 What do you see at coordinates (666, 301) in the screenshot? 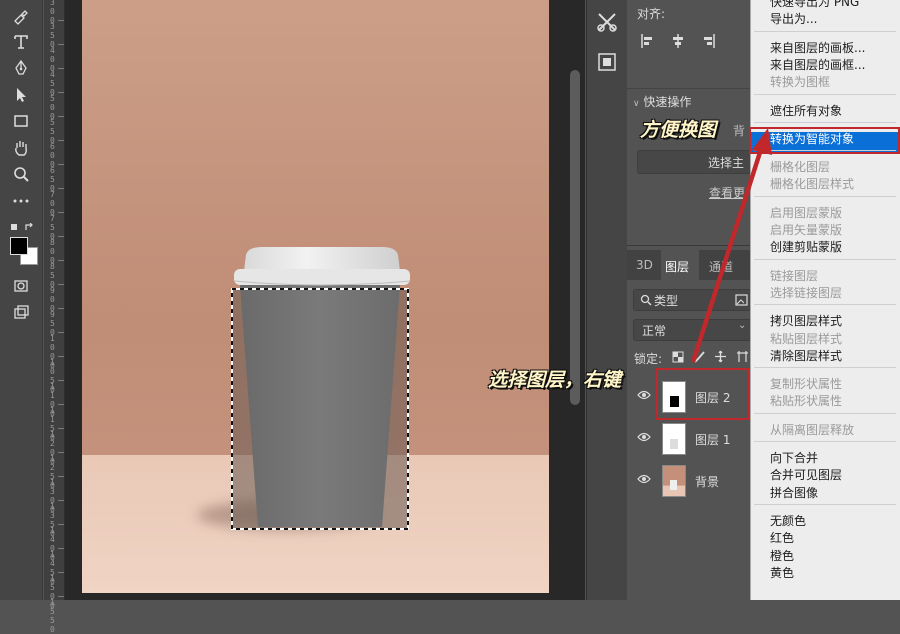
I see `filter-kind-label: 类型` at bounding box center [666, 301].